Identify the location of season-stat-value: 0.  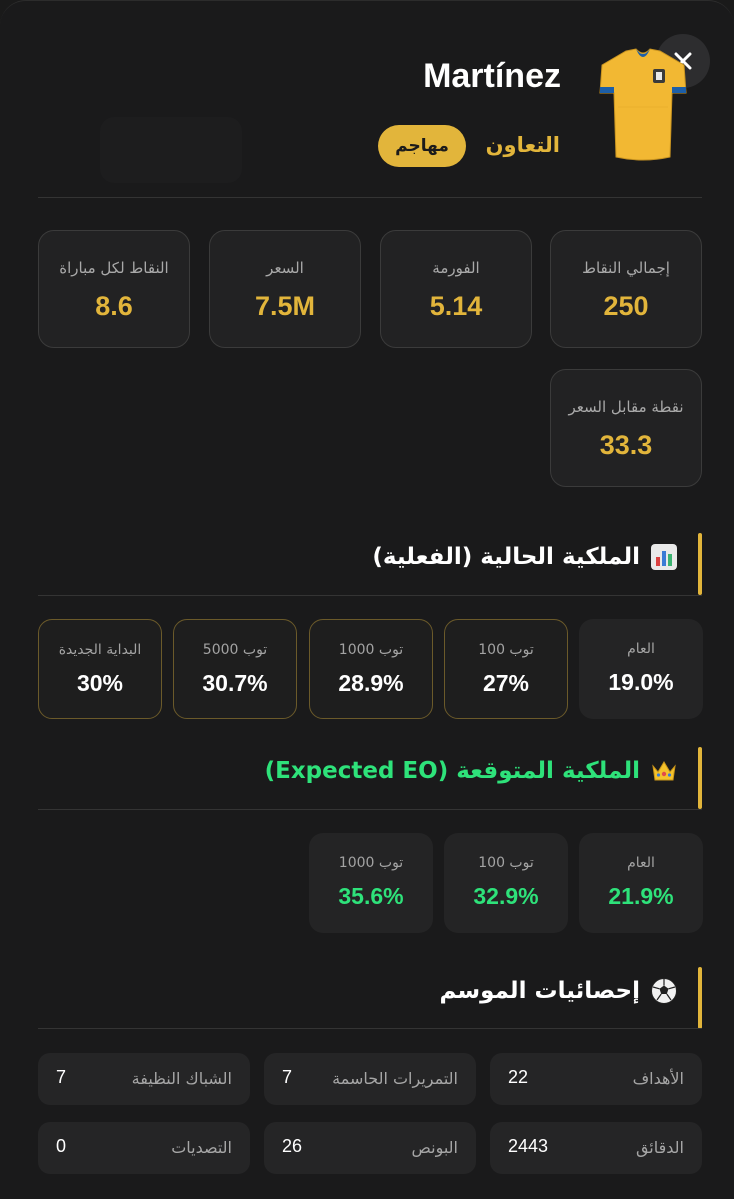
(61, 1146).